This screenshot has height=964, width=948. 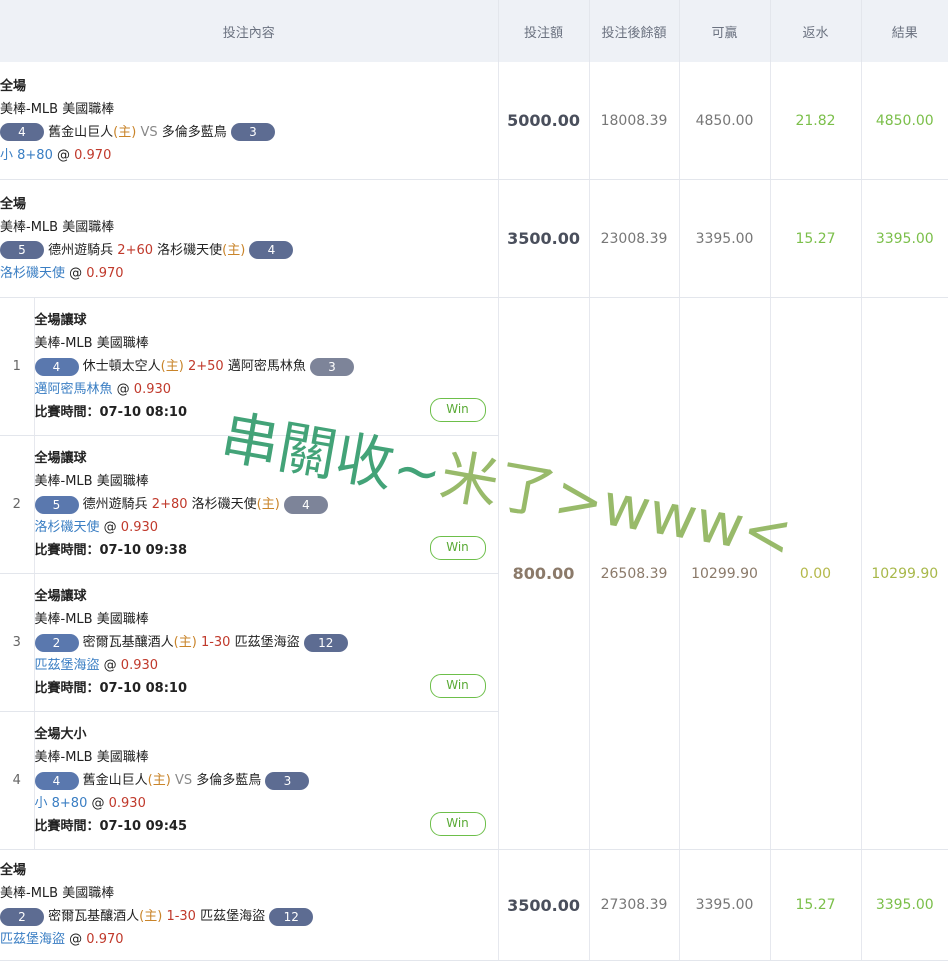 I want to click on matchup: 4 休士頓太空人(主) 2+50 邁阿密馬林魚 3, so click(x=266, y=366).